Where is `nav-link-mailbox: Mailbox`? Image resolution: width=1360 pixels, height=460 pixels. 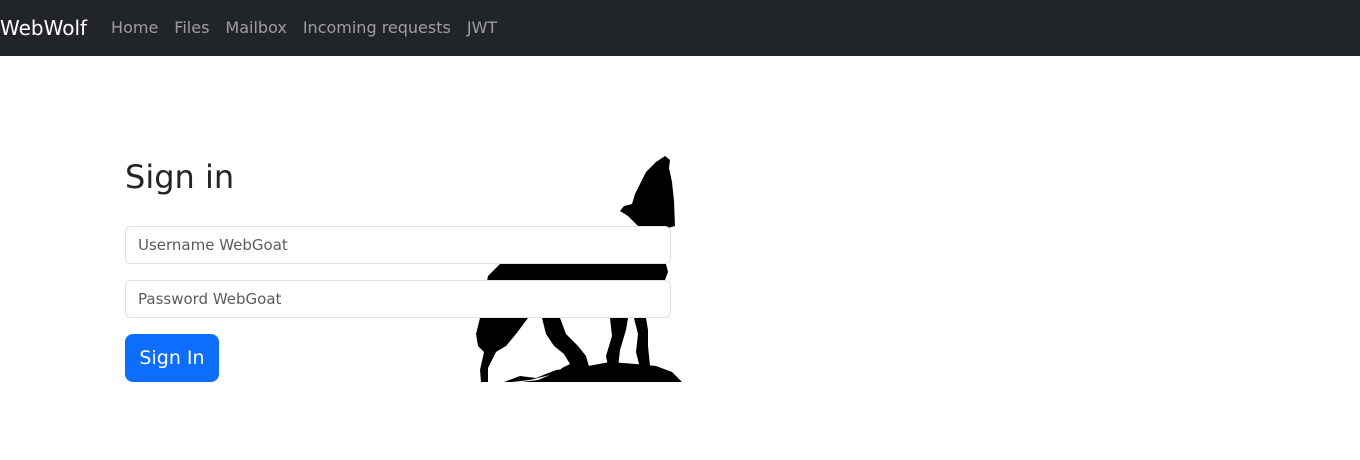
nav-link-mailbox: Mailbox is located at coordinates (255, 28).